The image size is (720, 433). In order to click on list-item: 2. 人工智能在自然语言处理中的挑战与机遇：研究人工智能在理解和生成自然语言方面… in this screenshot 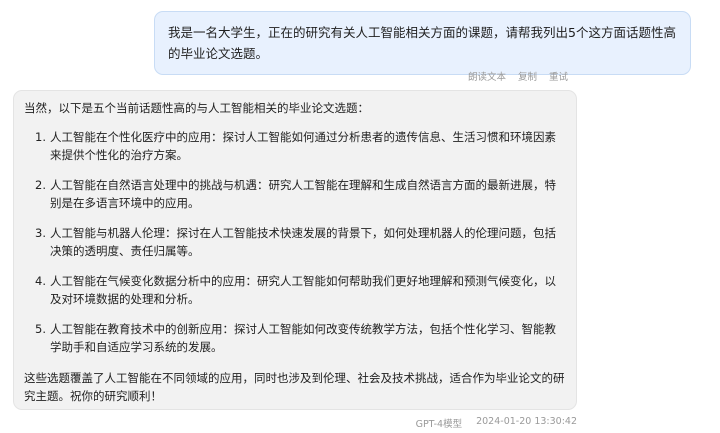, I will do `click(295, 194)`.